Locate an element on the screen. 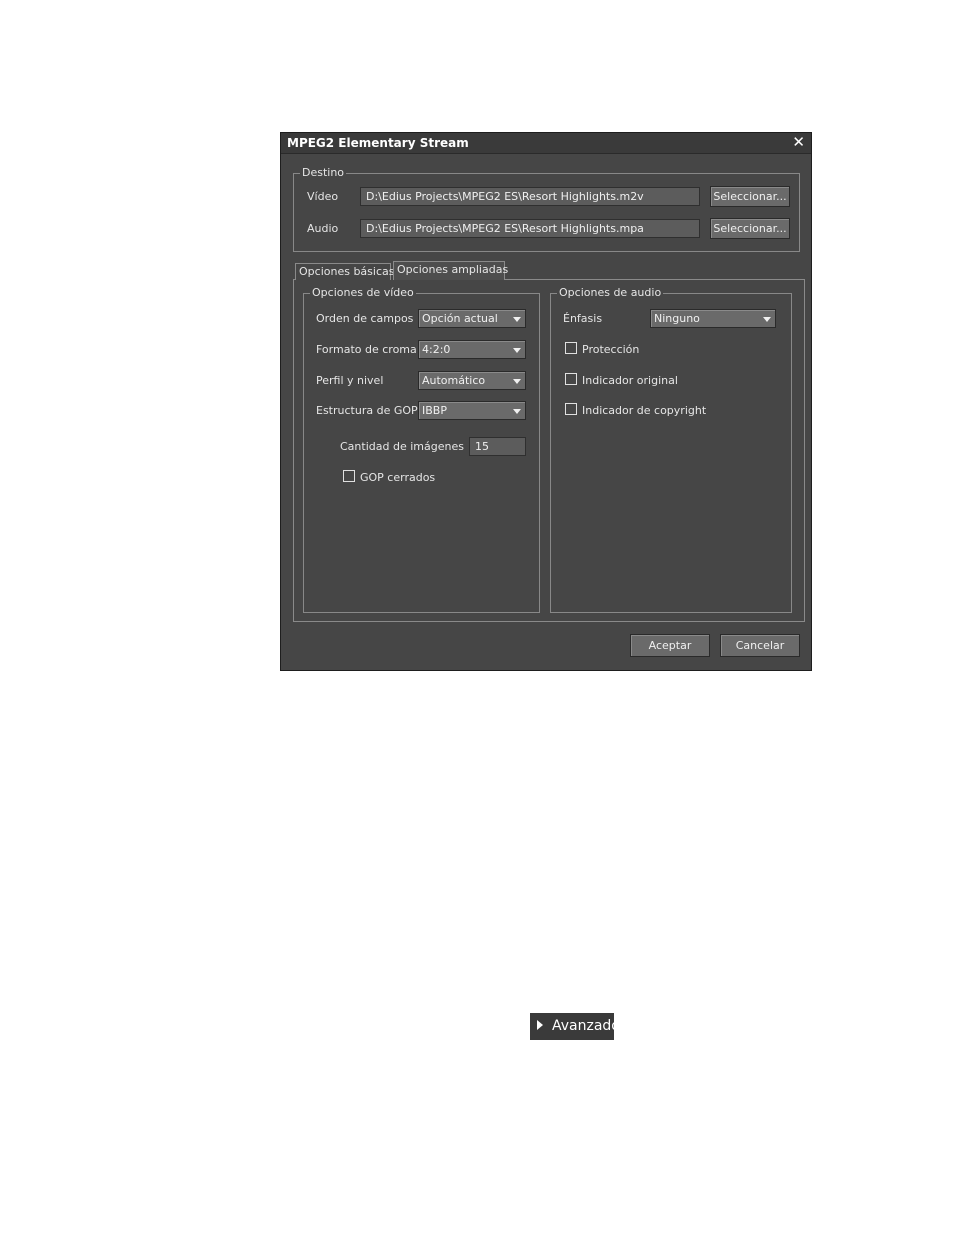  advanced-button: Avanzado is located at coordinates (575, 1026).